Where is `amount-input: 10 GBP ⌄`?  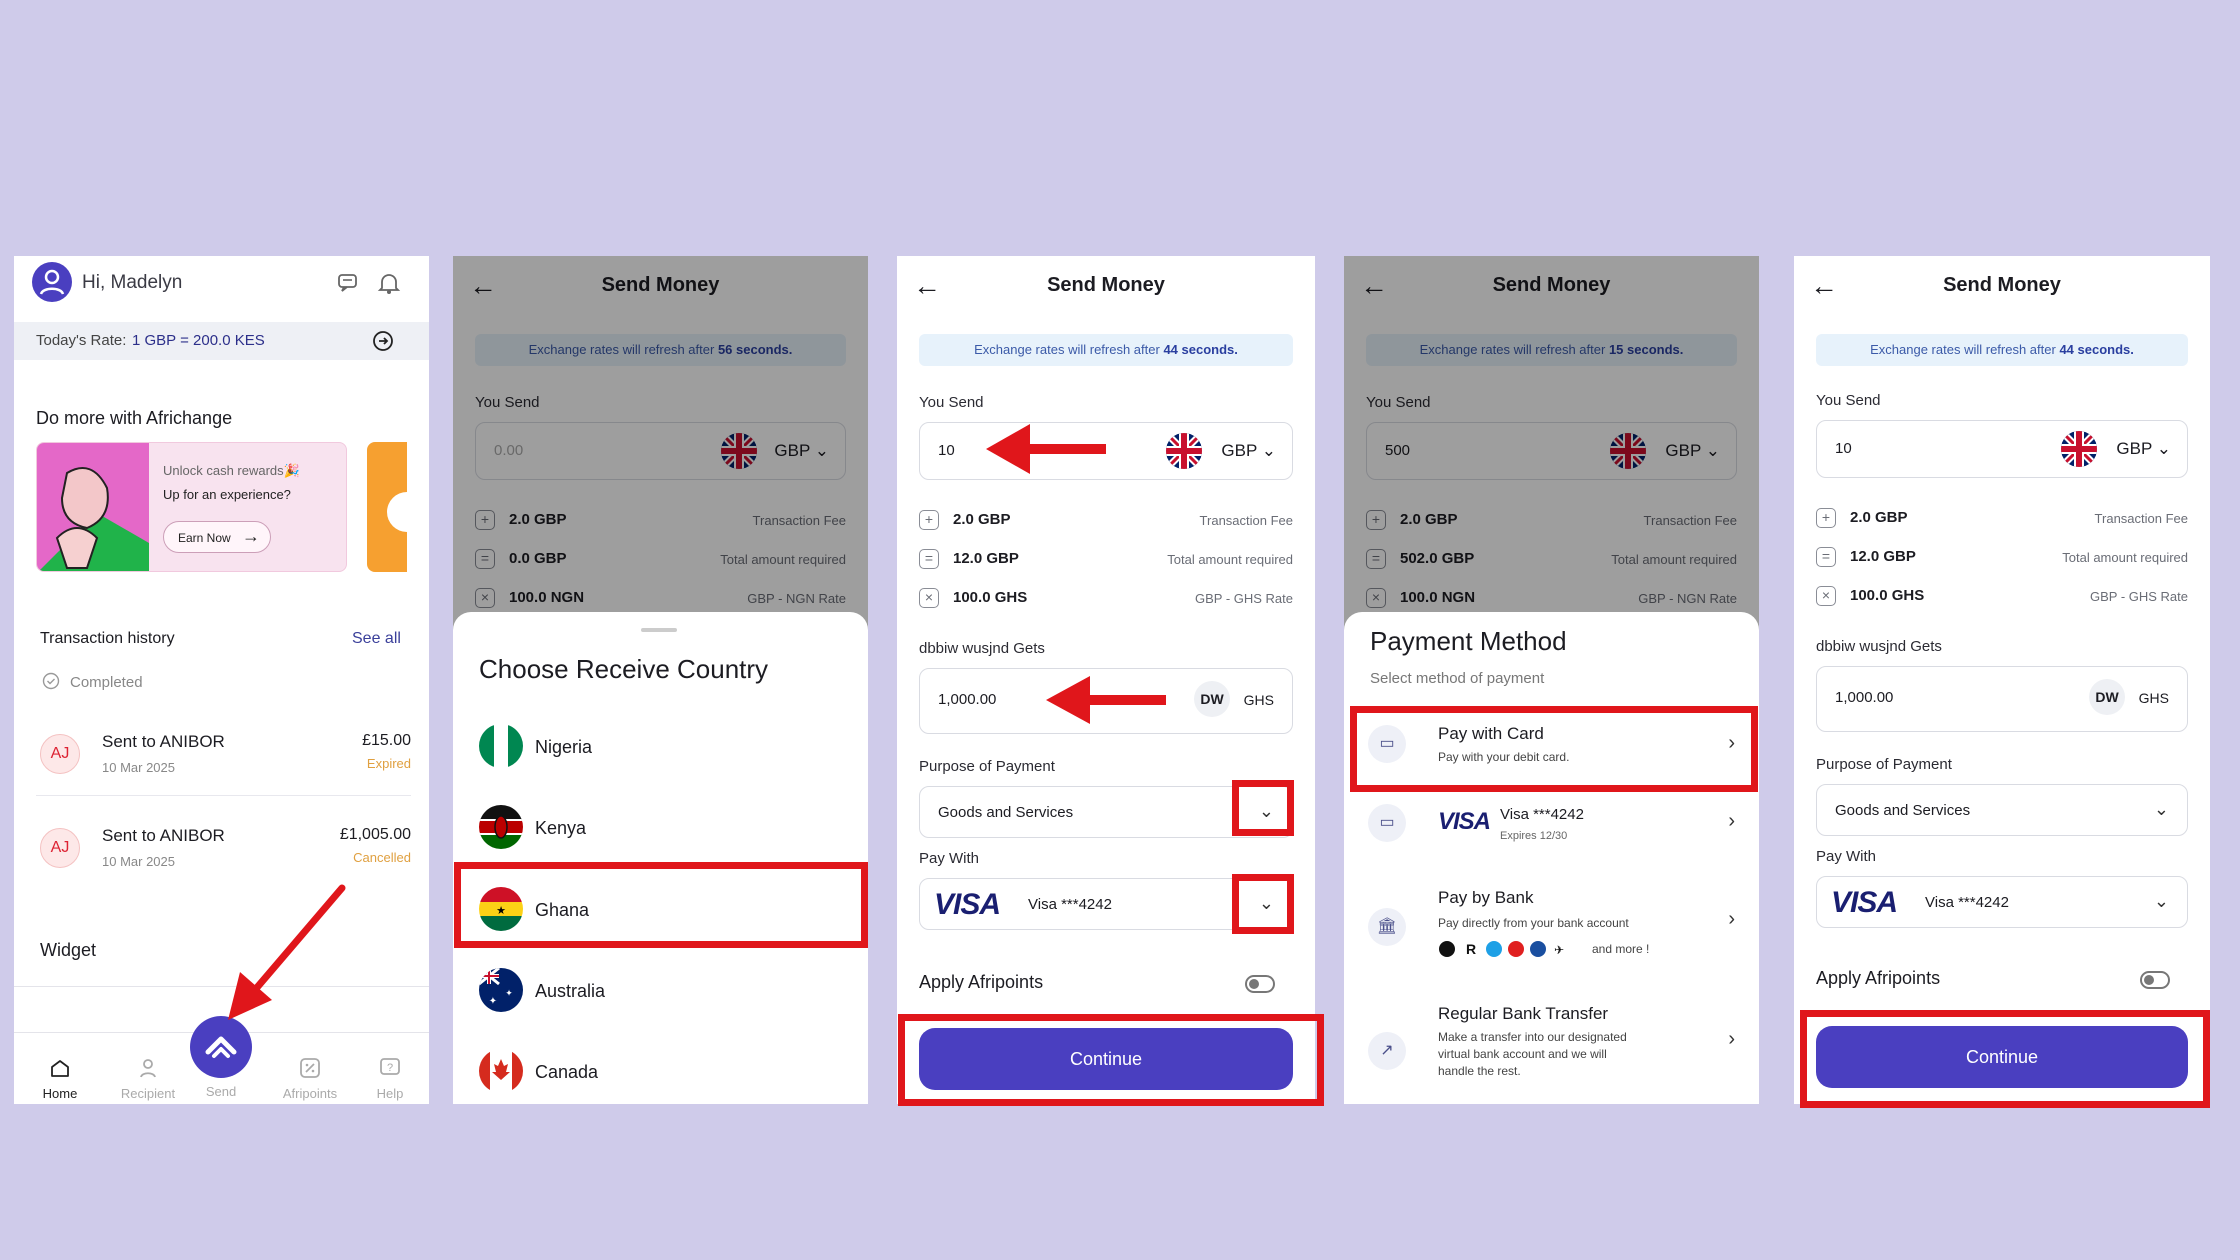 amount-input: 10 GBP ⌄ is located at coordinates (2002, 449).